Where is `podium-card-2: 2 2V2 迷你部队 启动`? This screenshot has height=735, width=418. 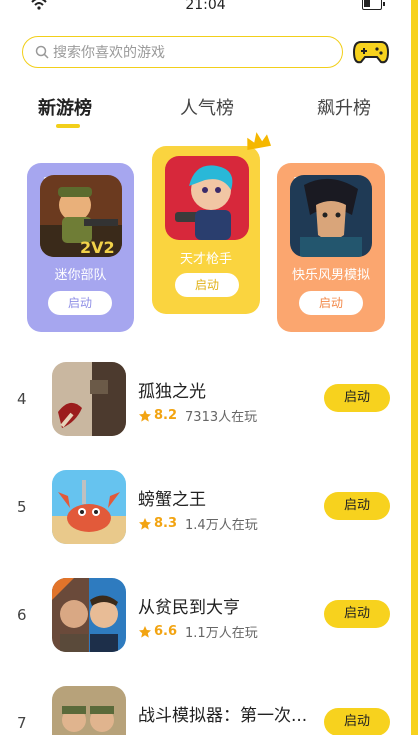 podium-card-2: 2 2V2 迷你部队 启动 is located at coordinates (80, 247).